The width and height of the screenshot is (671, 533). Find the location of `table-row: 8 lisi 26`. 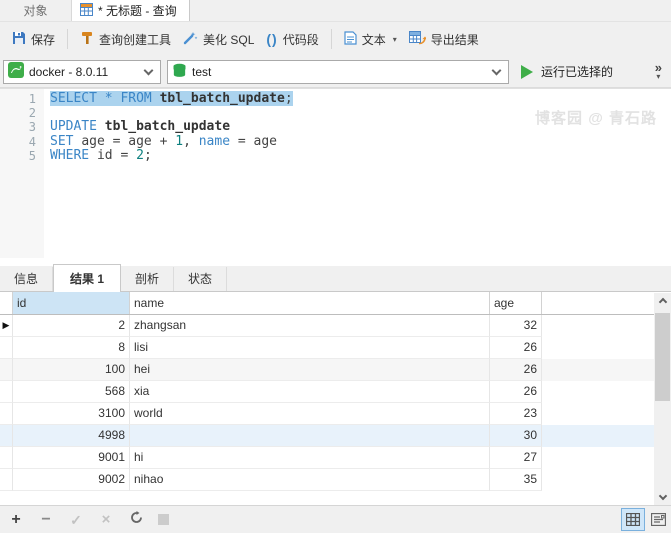

table-row: 8 lisi 26 is located at coordinates (335, 348).